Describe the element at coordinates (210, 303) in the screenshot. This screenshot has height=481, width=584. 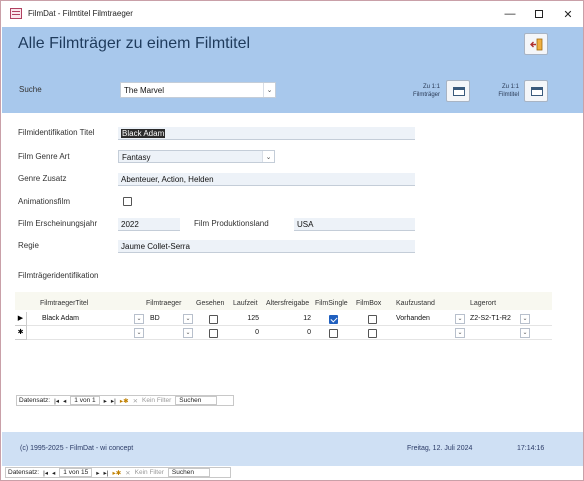
I see `col-header-gesehen: Gesehen` at that location.